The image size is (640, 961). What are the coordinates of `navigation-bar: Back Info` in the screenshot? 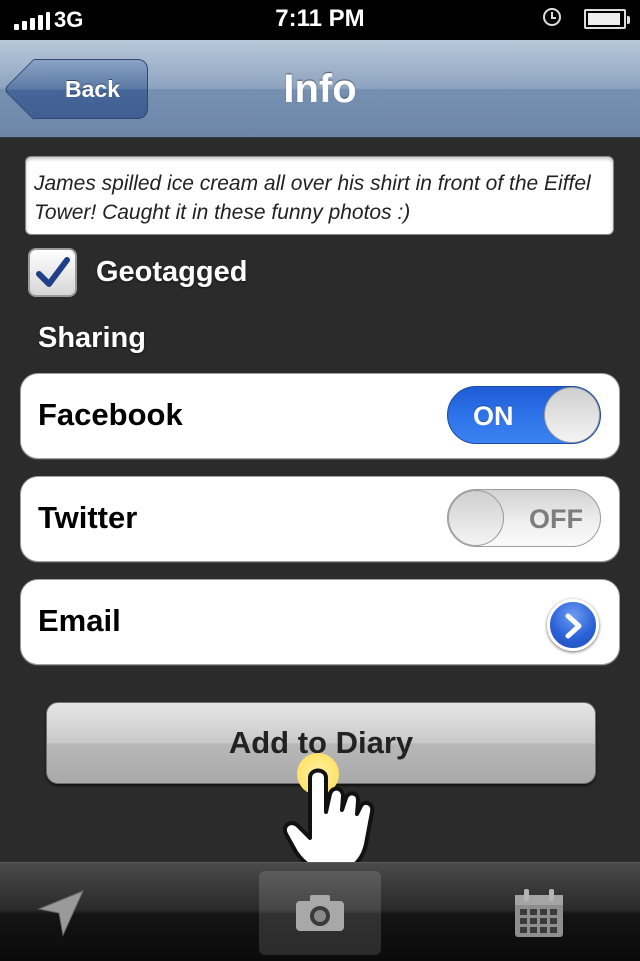 It's located at (320, 89).